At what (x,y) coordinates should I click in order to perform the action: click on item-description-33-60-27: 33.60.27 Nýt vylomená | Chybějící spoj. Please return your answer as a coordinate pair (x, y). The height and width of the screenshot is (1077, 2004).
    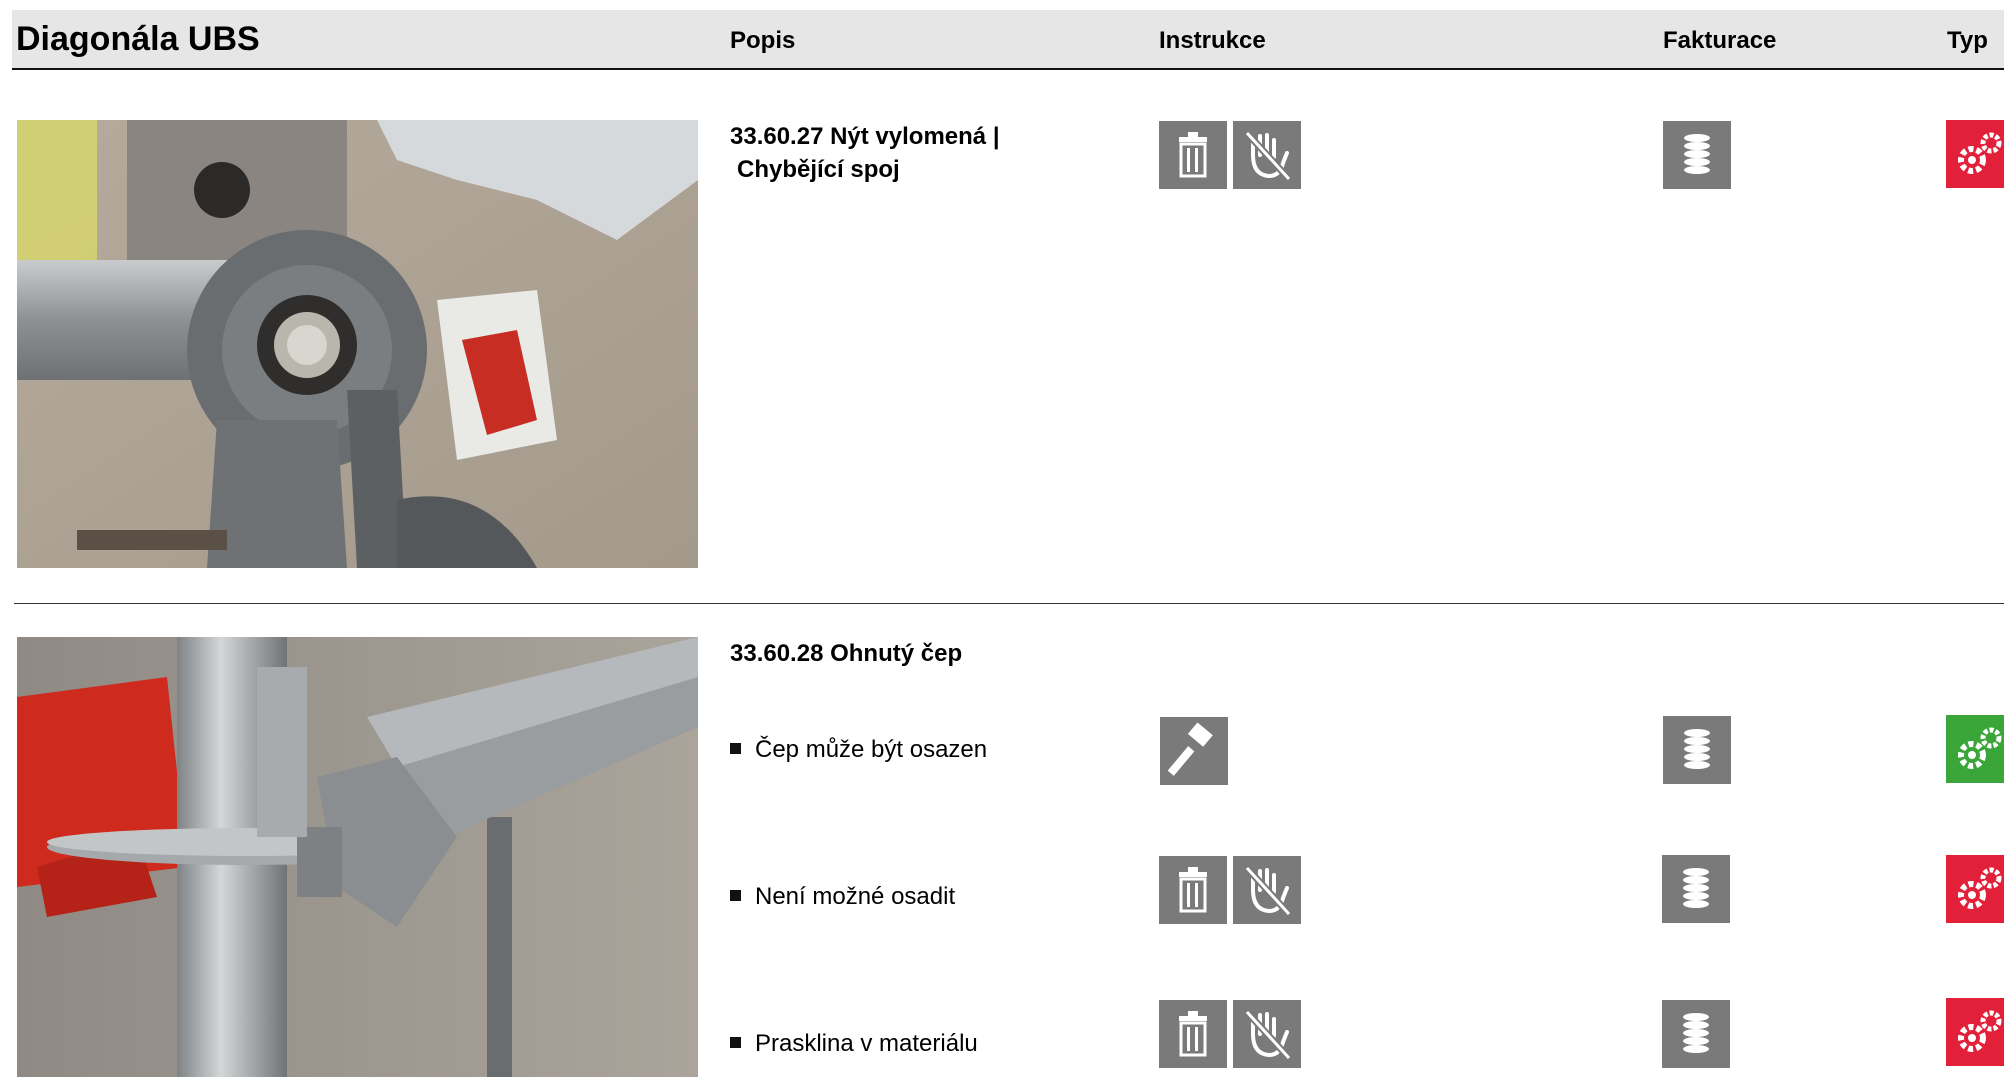
    Looking at the image, I should click on (865, 153).